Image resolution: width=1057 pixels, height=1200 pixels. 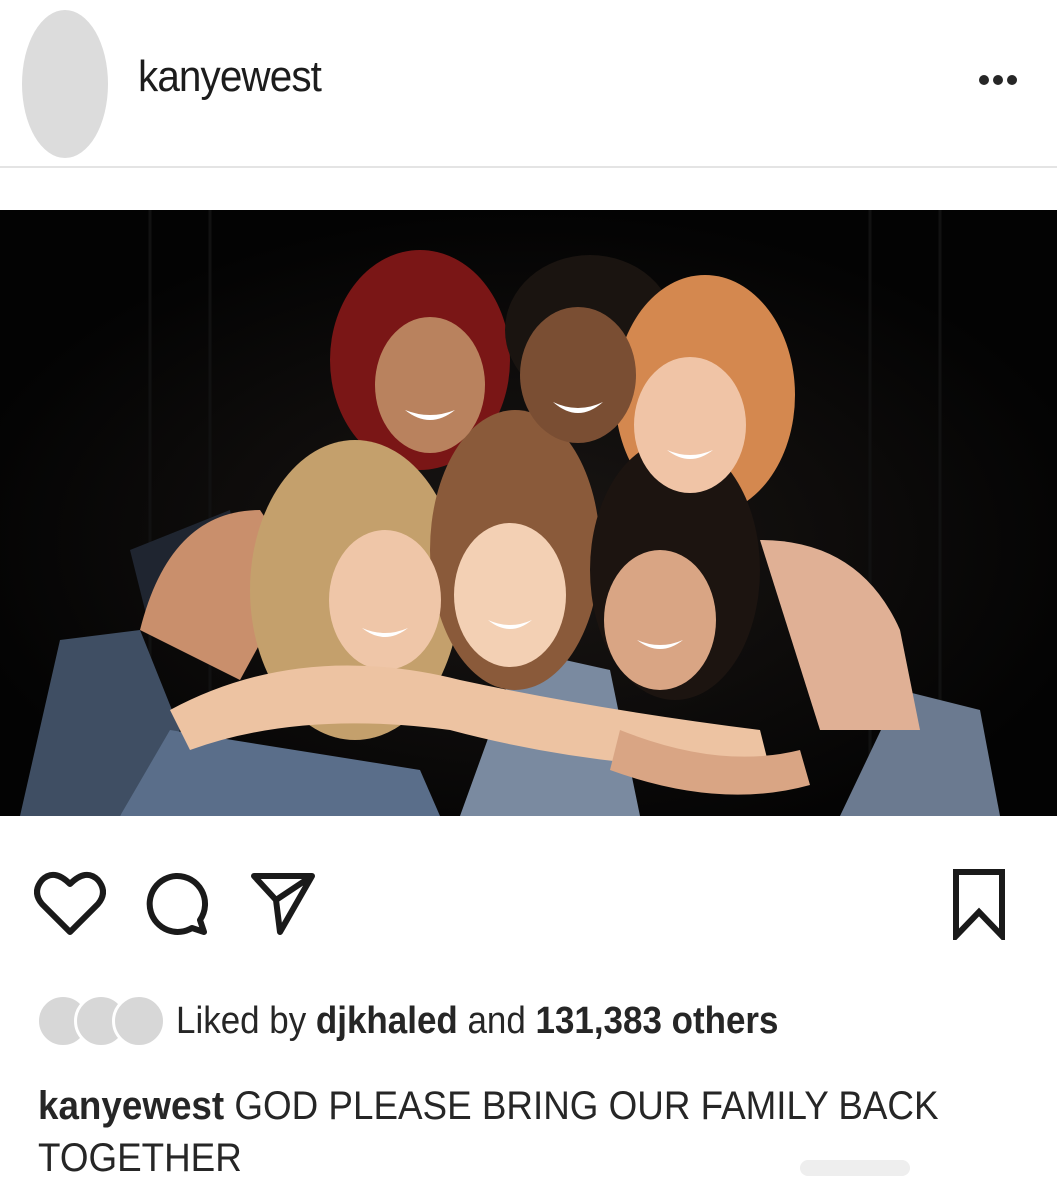 I want to click on liker-username: djkhaled, so click(x=387, y=1021).